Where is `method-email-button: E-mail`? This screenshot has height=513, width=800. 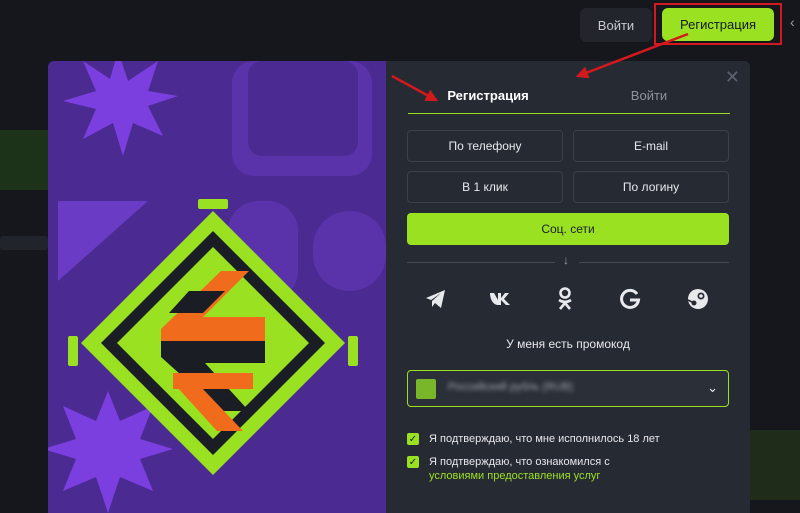
method-email-button: E-mail is located at coordinates (651, 146).